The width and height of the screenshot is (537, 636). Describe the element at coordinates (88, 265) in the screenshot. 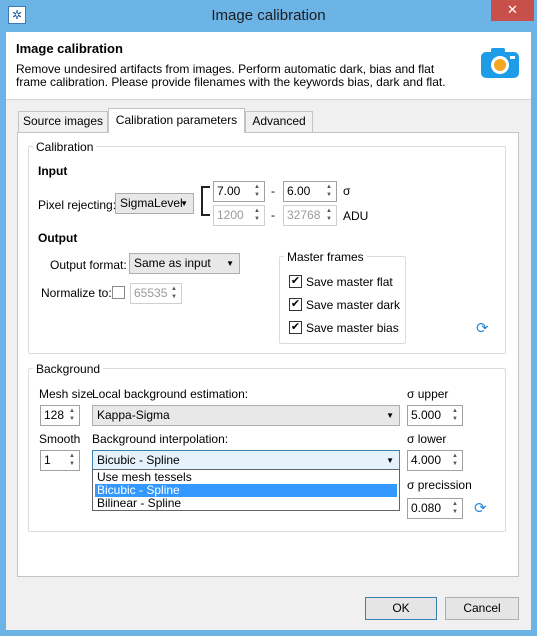

I see `output-format-label: Output format:` at that location.